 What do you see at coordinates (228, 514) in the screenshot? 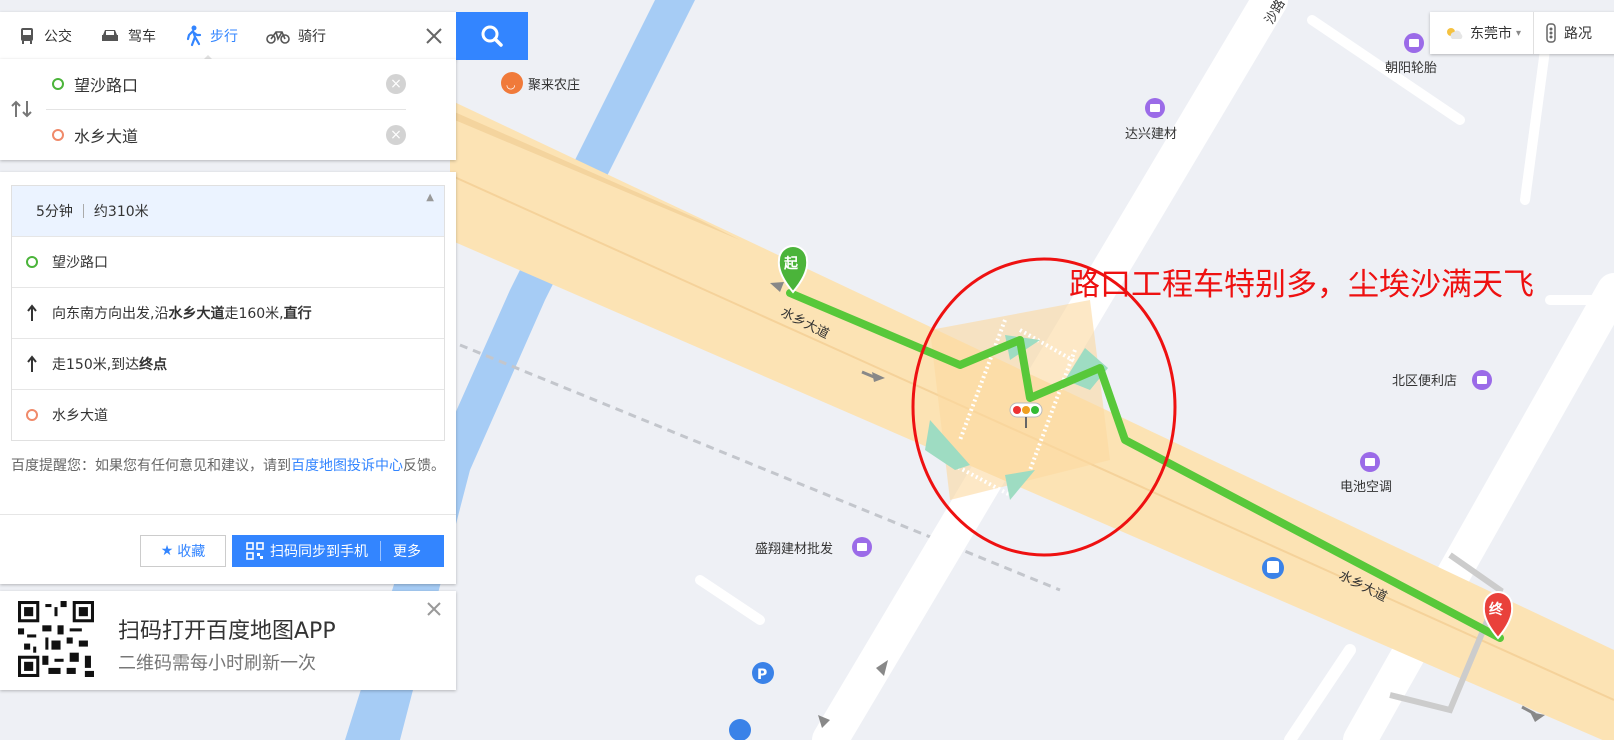
I see `divider` at bounding box center [228, 514].